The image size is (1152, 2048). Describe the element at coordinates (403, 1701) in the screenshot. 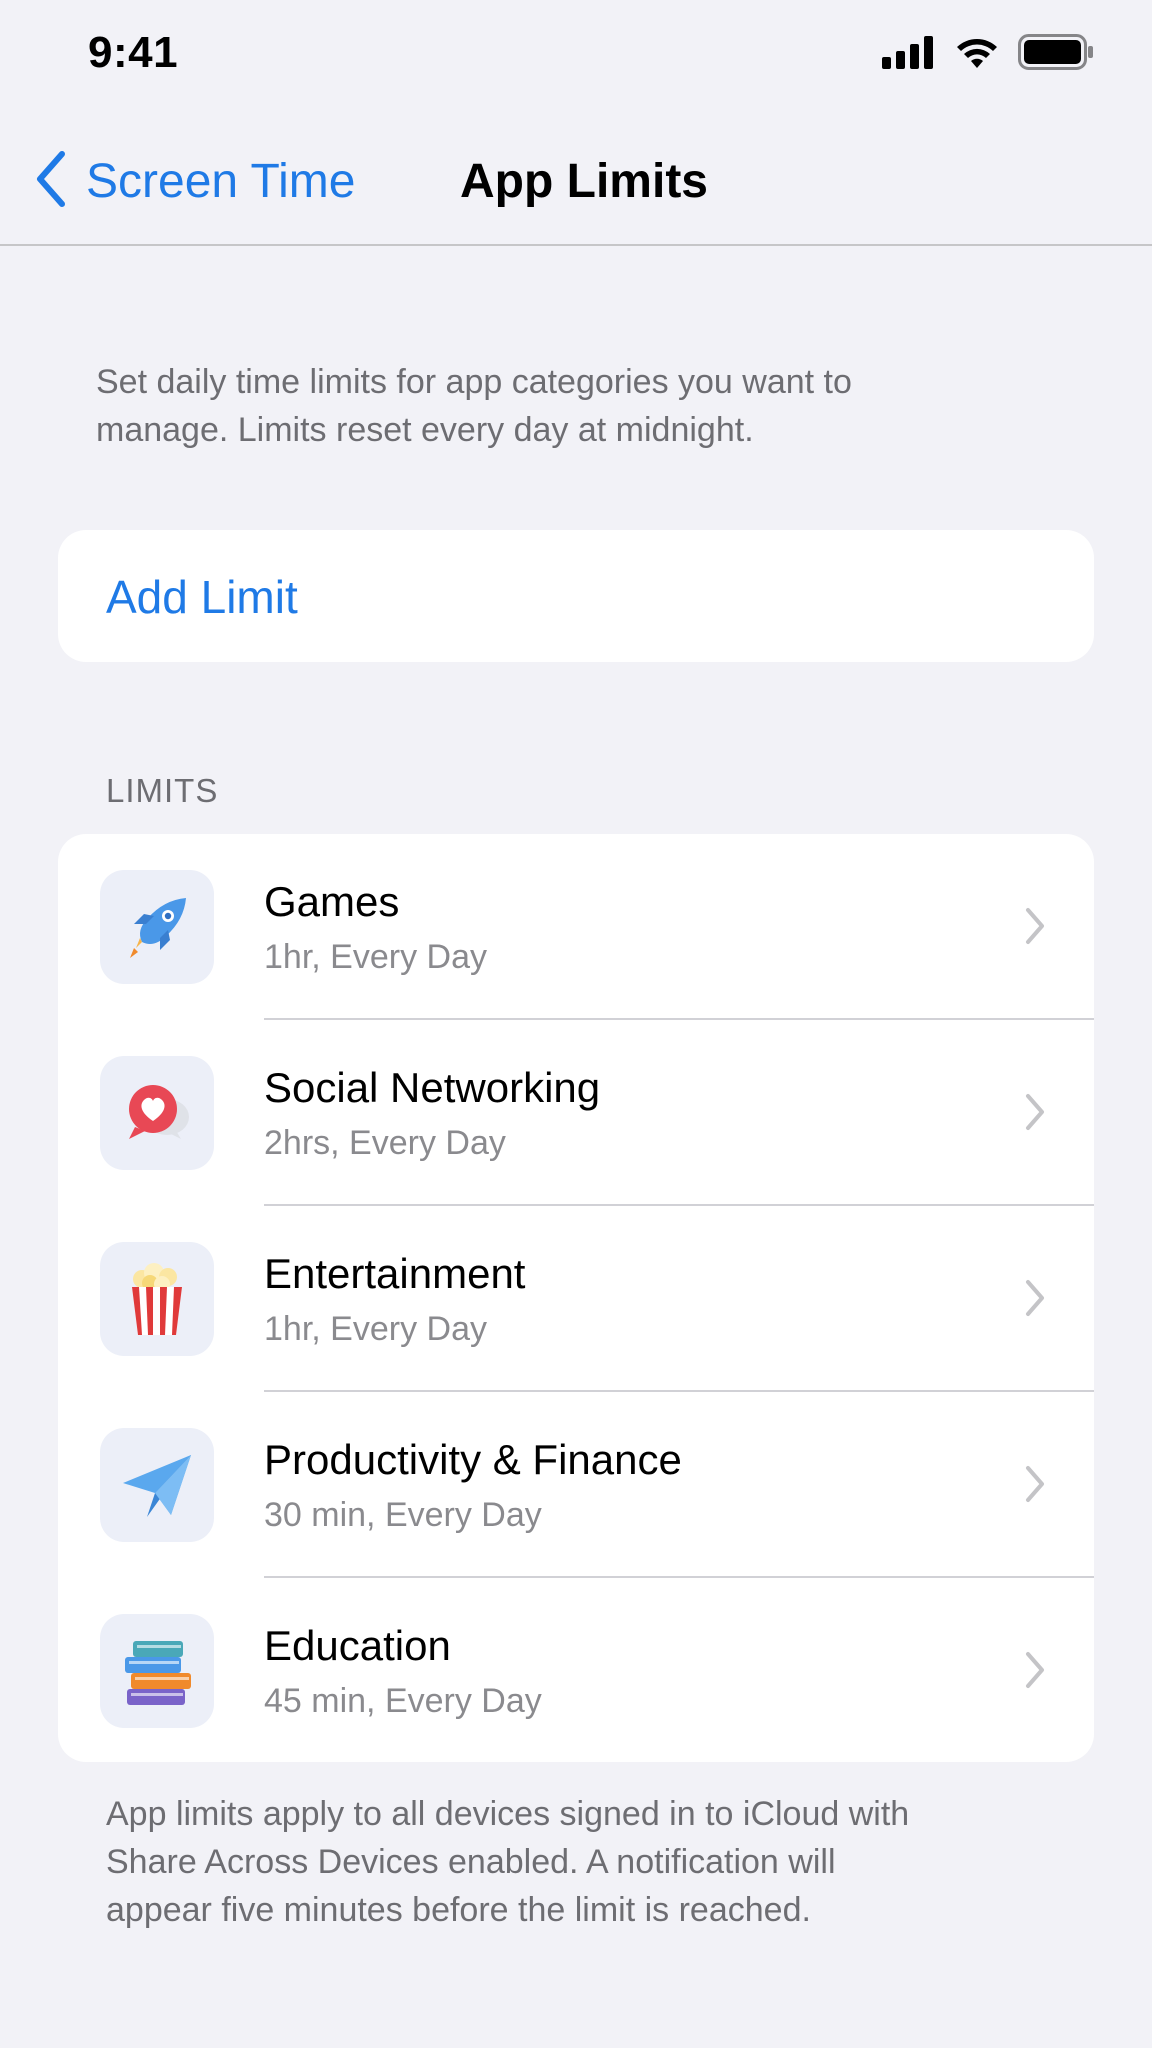

I see `limit-subtitle: 45 min, Every Day` at that location.